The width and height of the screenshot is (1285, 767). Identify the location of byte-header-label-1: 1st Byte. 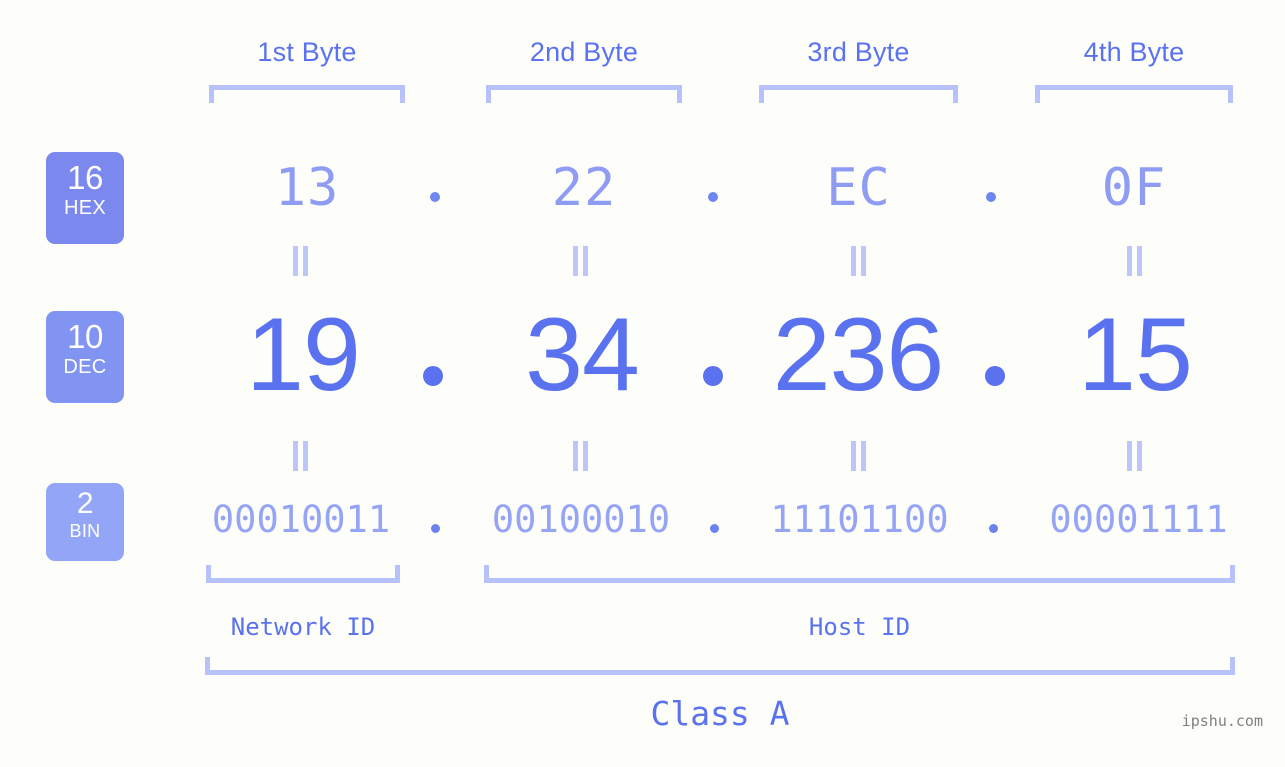
(307, 52).